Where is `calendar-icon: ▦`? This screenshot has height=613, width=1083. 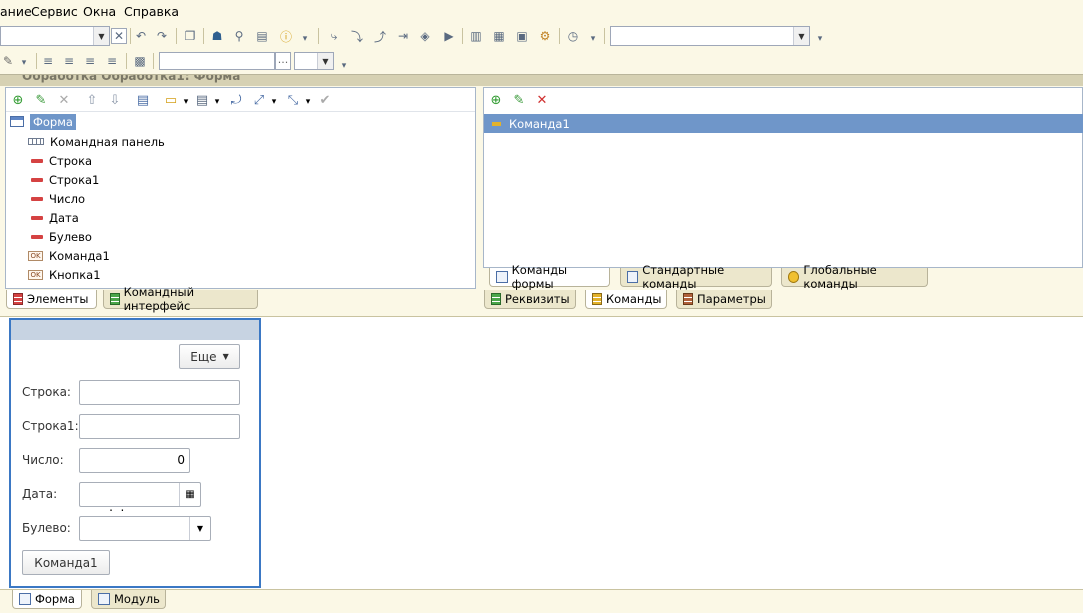
calendar-icon: ▦ is located at coordinates (189, 494).